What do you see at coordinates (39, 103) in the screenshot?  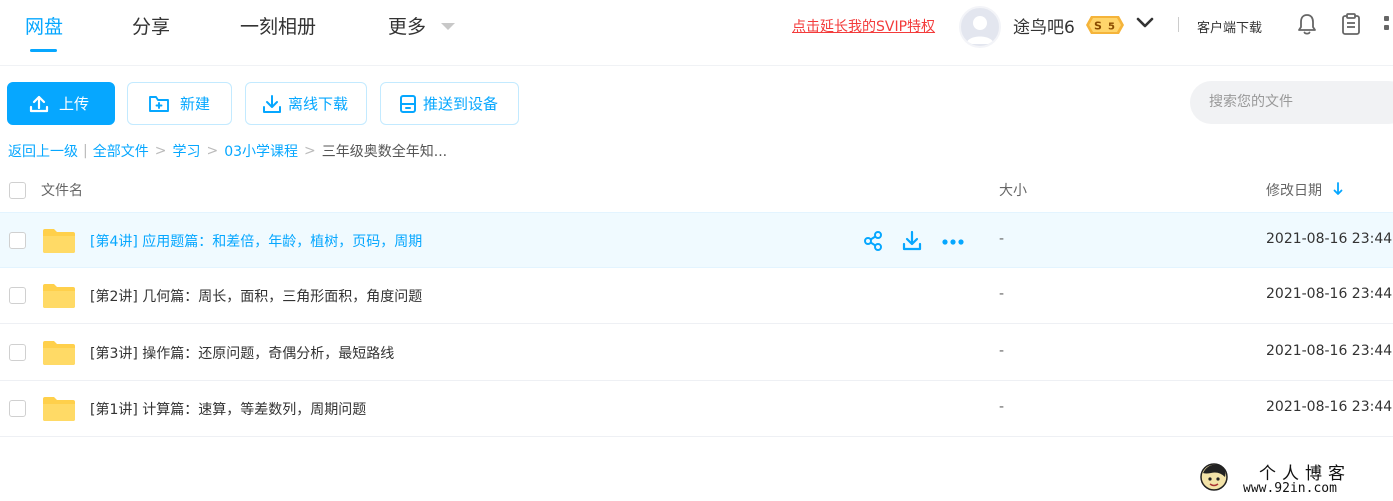 I see `upload-icon` at bounding box center [39, 103].